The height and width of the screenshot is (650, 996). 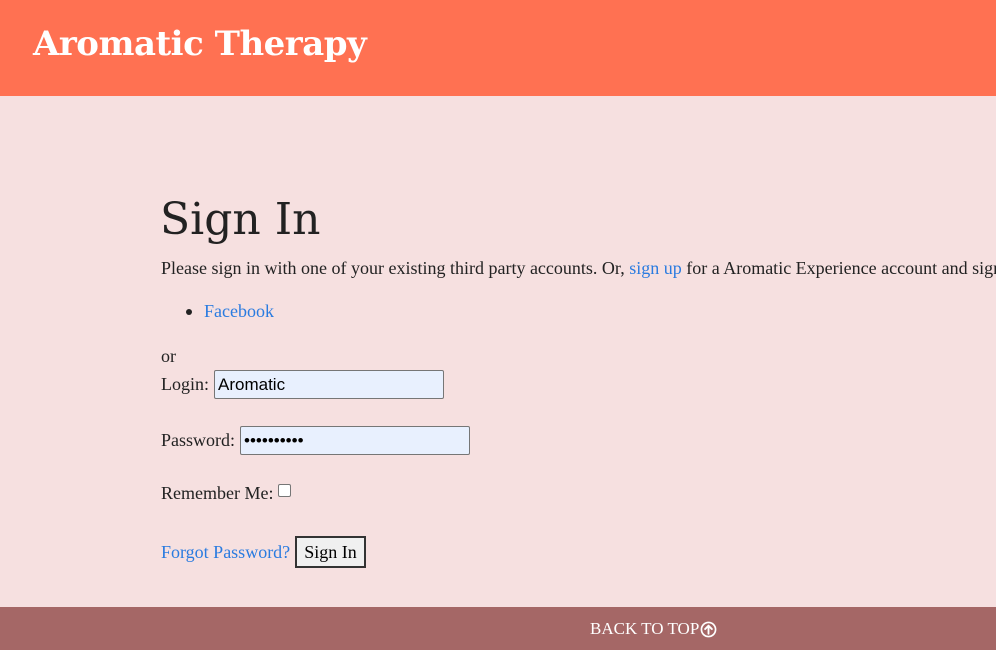 I want to click on social-providers-list: Facebook, so click(x=230, y=311).